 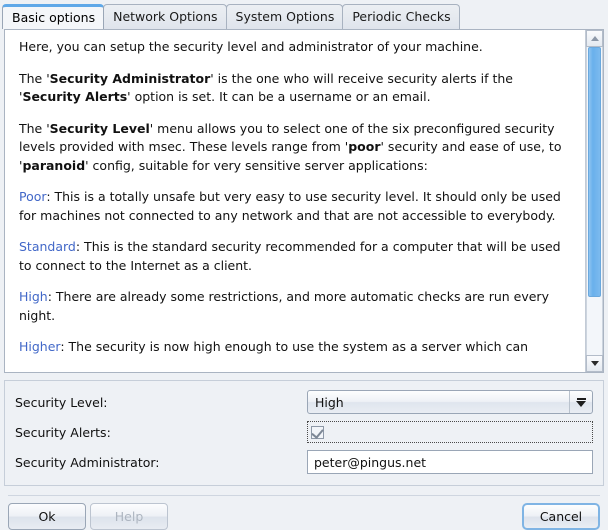 I want to click on level-poor-name: Poor, so click(x=33, y=197).